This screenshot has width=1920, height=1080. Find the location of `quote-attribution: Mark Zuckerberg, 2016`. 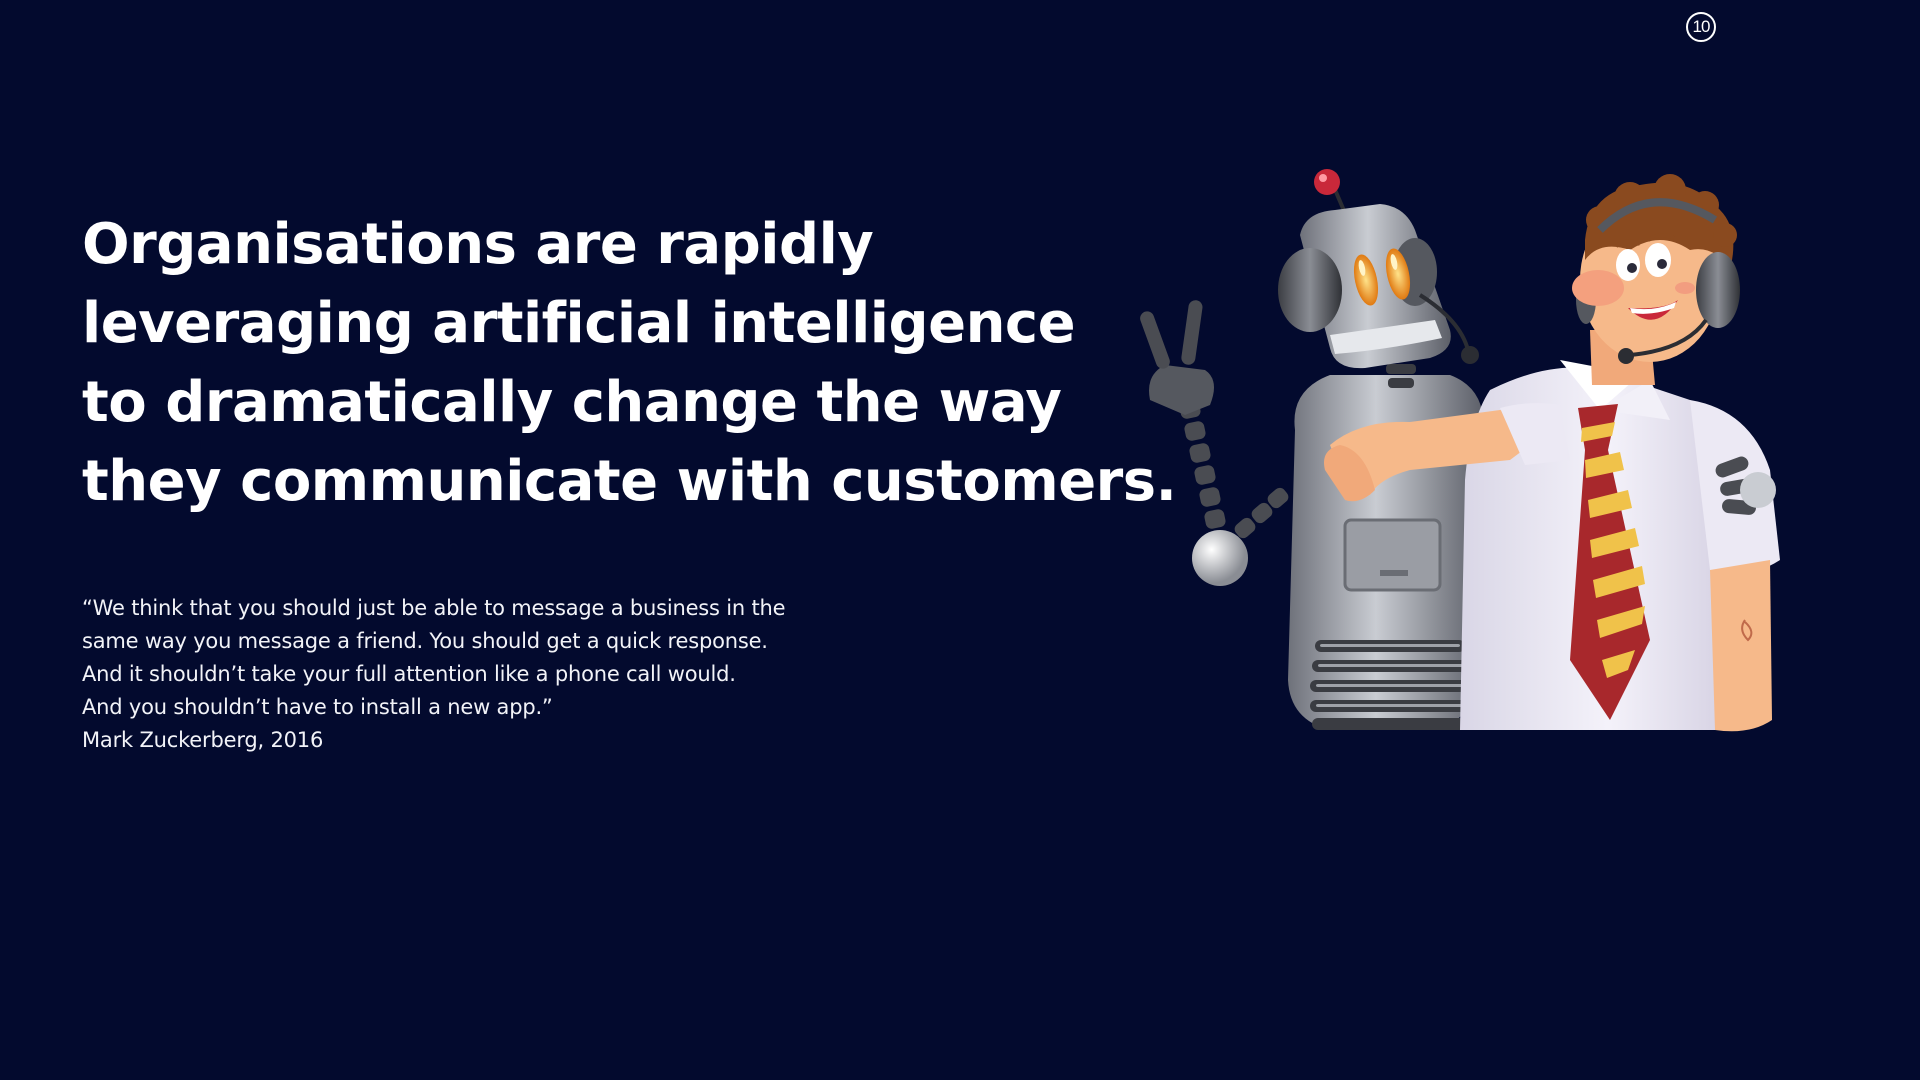

quote-attribution: Mark Zuckerberg, 2016 is located at coordinates (203, 740).